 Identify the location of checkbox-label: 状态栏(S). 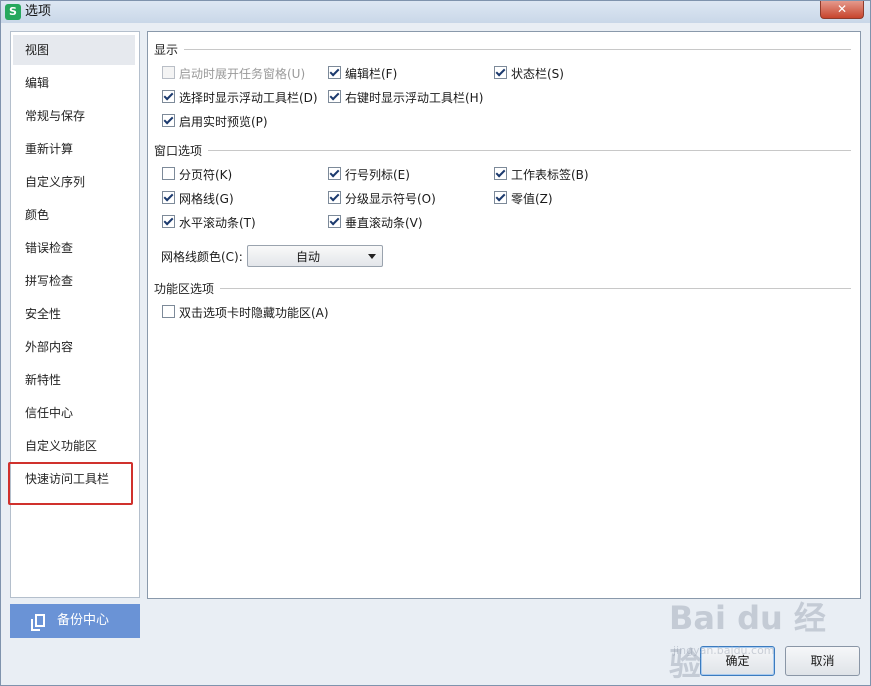
(537, 74).